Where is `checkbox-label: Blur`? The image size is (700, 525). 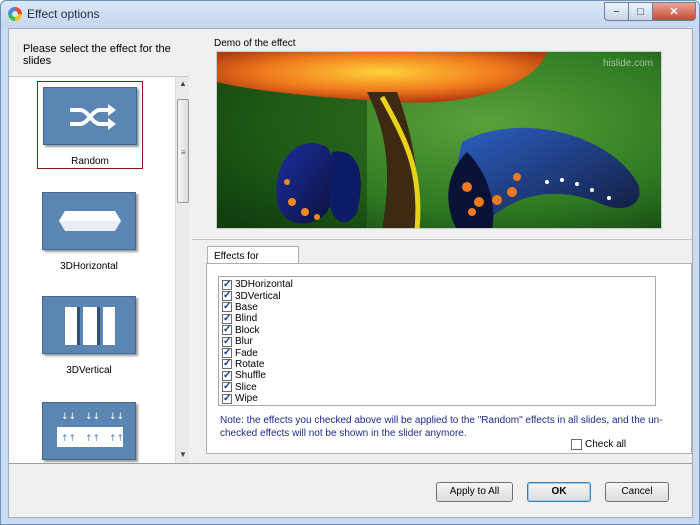
checkbox-label: Blur is located at coordinates (244, 342).